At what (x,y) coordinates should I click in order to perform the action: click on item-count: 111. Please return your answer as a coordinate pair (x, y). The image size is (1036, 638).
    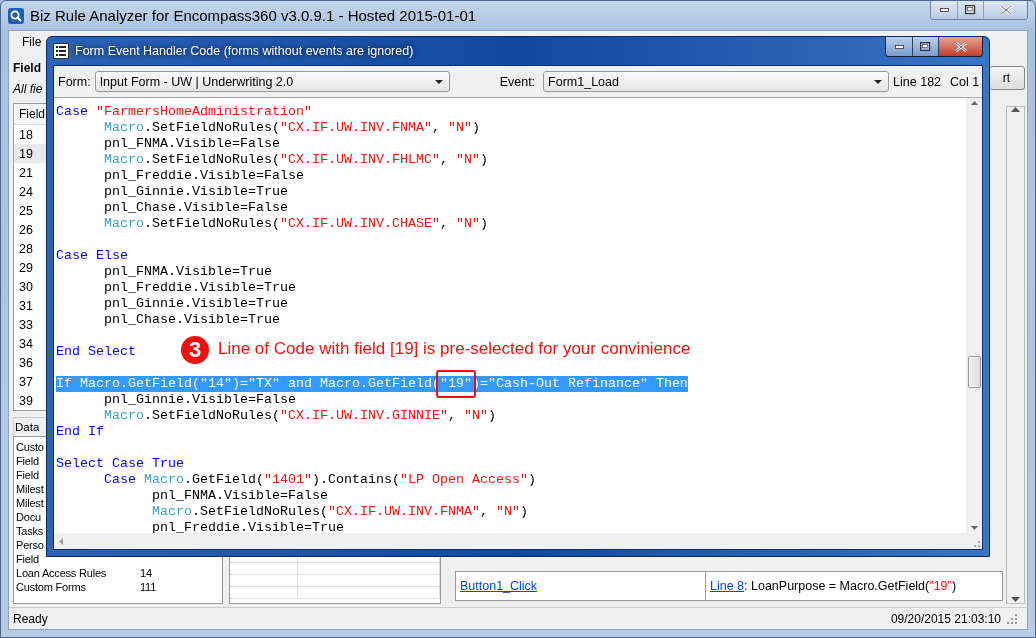
    Looking at the image, I should click on (148, 587).